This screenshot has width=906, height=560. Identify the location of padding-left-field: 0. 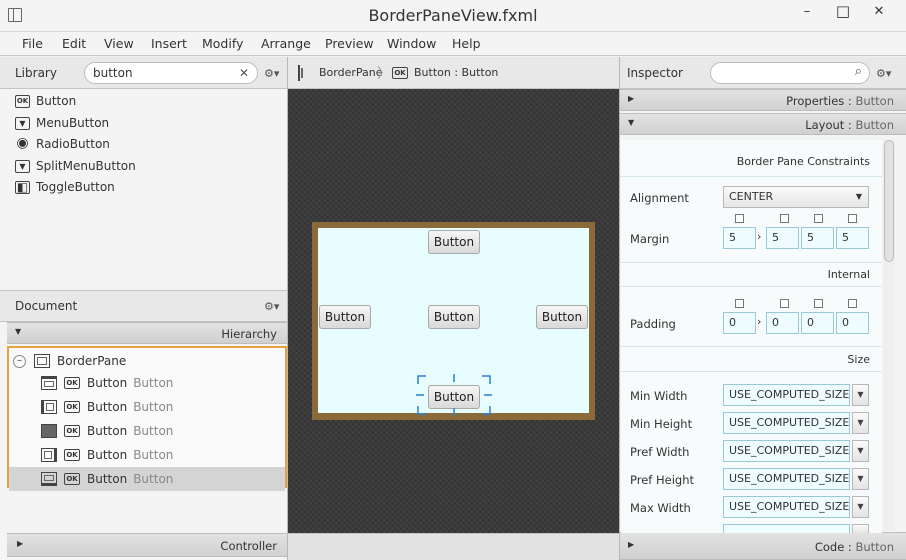
(852, 323).